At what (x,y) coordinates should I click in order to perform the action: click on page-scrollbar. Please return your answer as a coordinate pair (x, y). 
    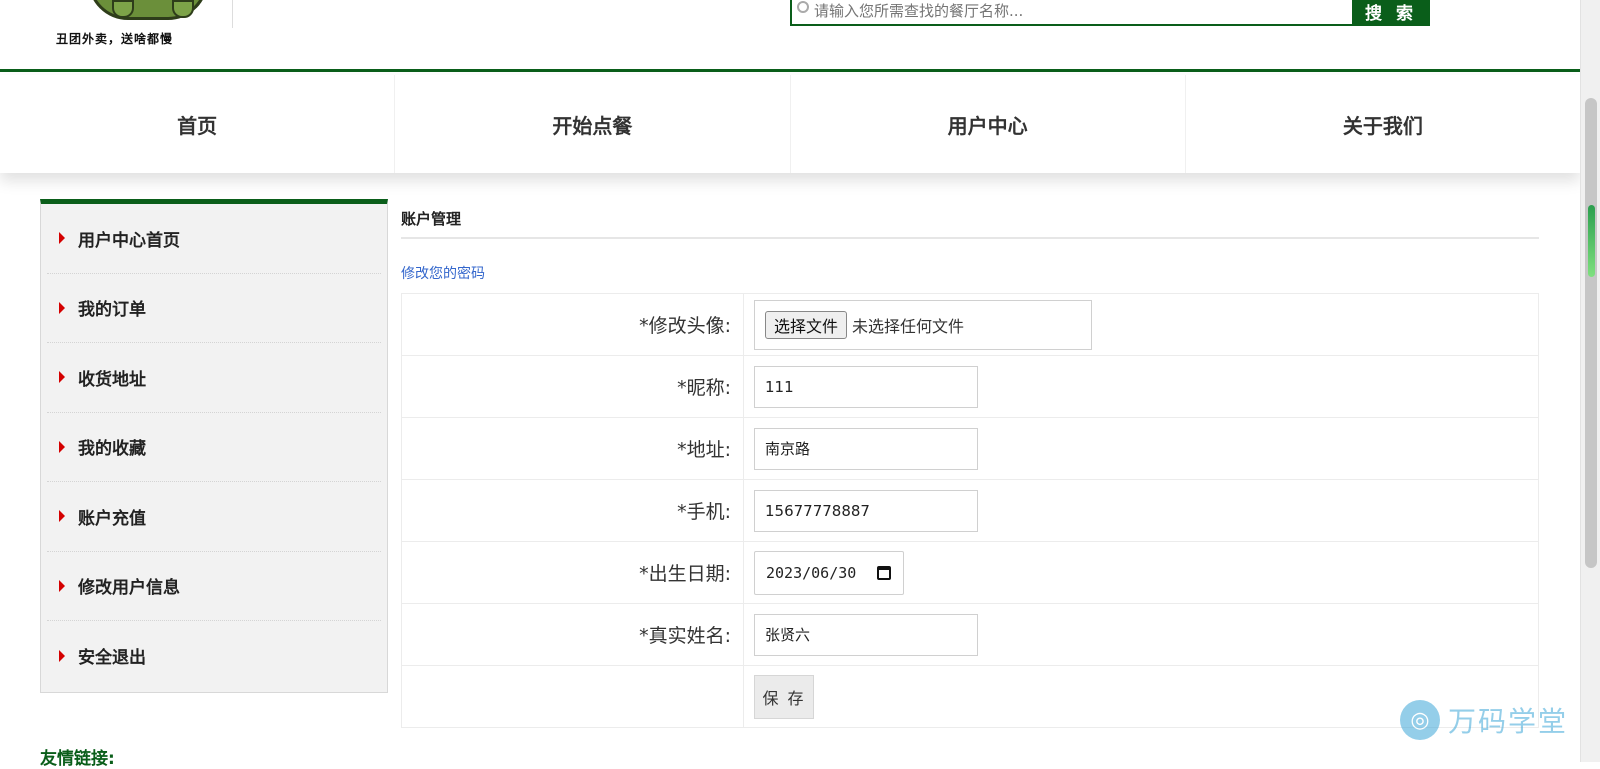
    Looking at the image, I should click on (1590, 381).